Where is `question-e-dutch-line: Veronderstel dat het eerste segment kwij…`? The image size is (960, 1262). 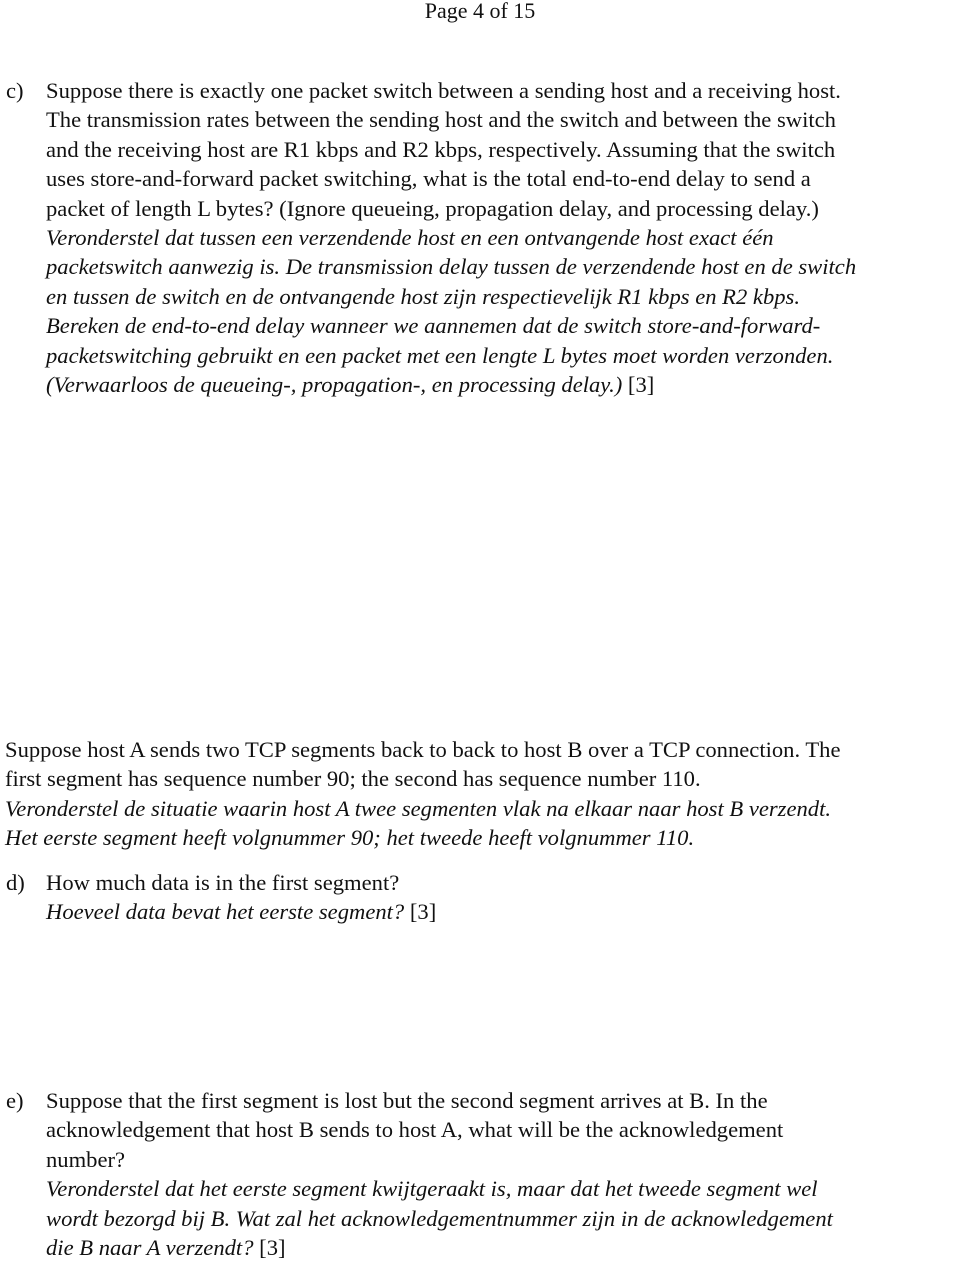 question-e-dutch-line: Veronderstel dat het eerste segment kwij… is located at coordinates (432, 1189).